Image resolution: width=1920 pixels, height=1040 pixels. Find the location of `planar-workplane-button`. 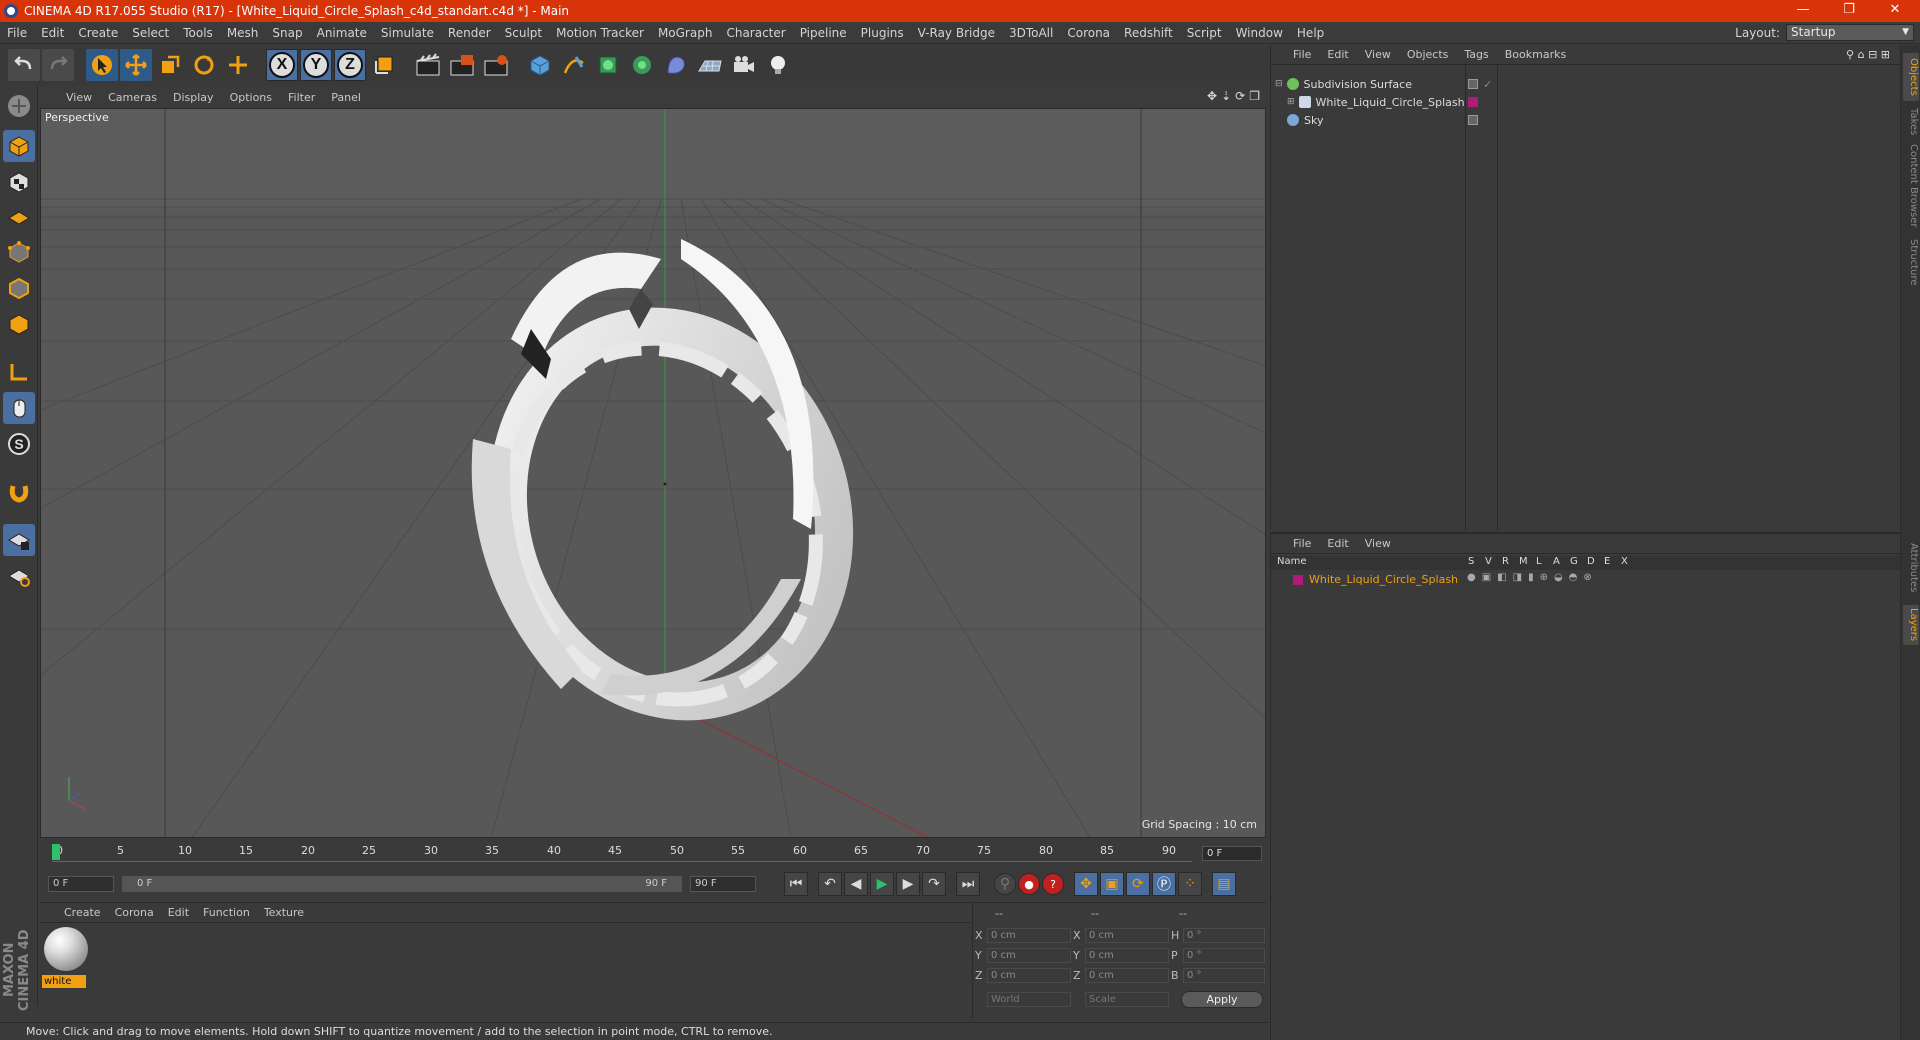

planar-workplane-button is located at coordinates (19, 576).